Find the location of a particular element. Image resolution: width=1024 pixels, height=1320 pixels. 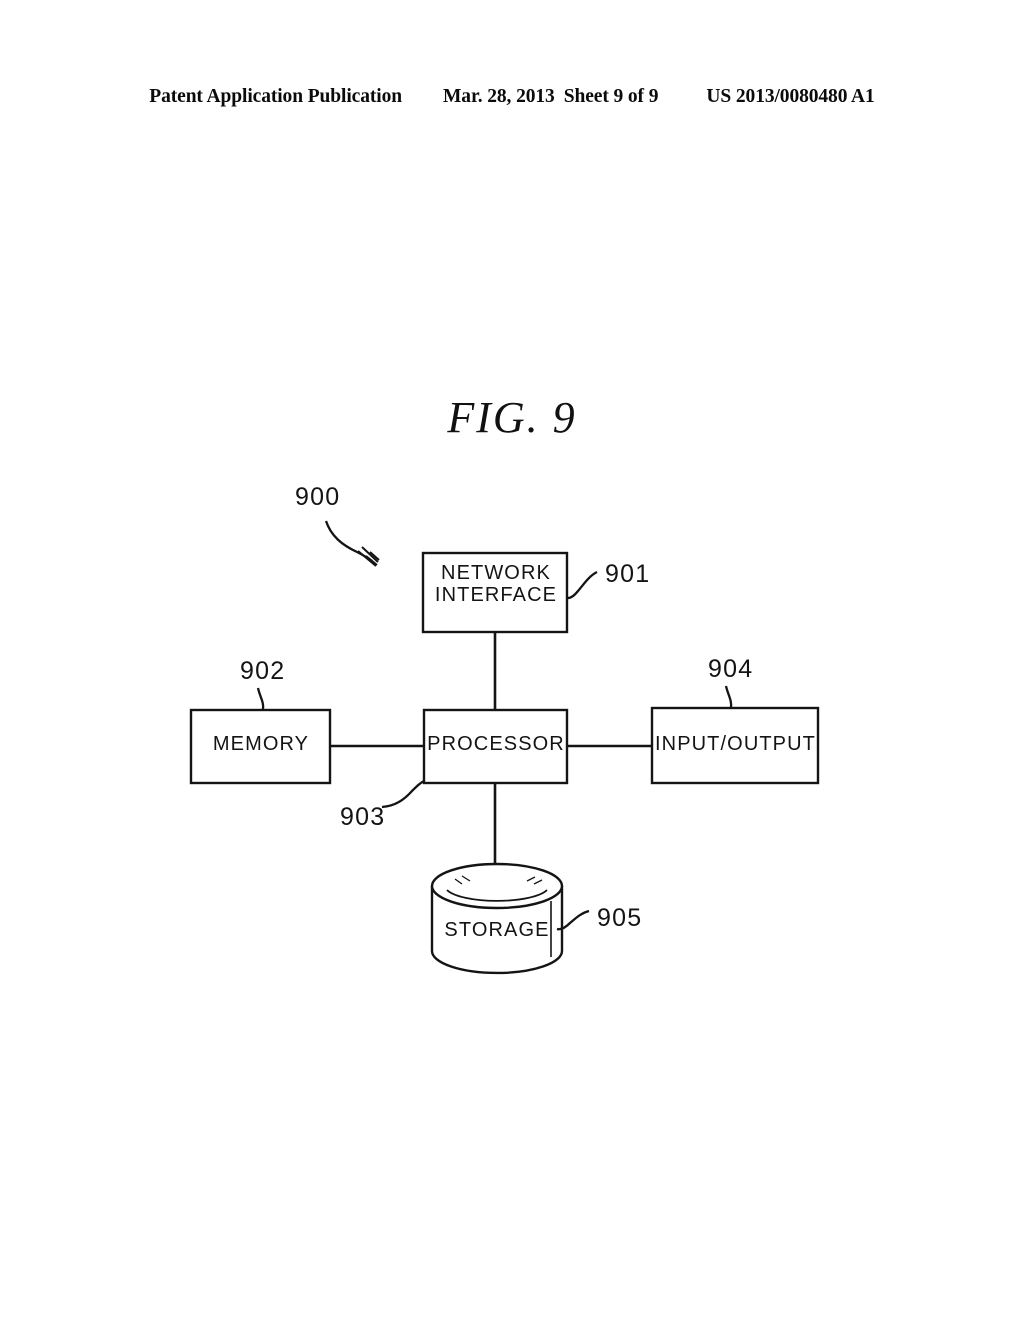

node-network-interface is located at coordinates (495, 592).